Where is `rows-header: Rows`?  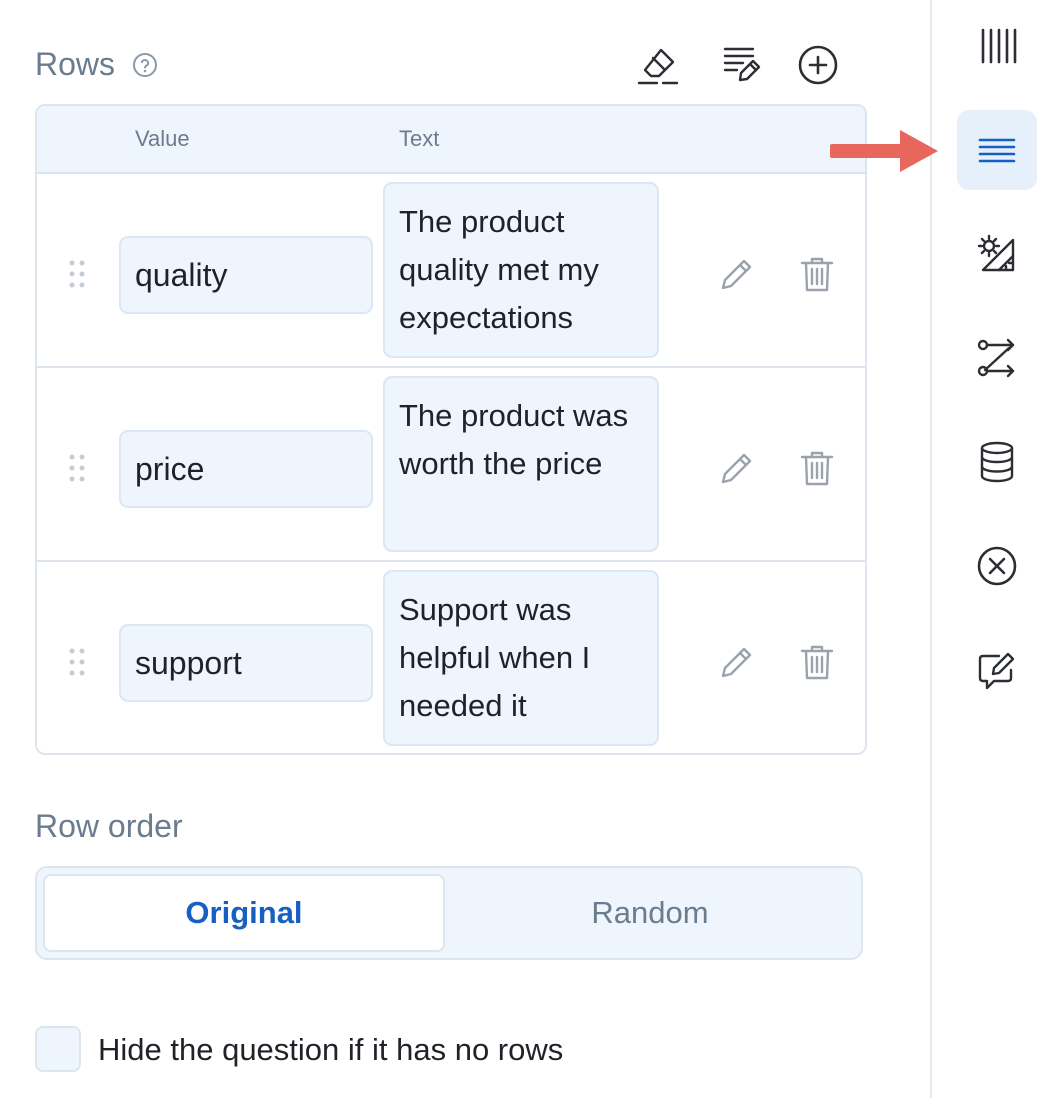
rows-header: Rows is located at coordinates (450, 65).